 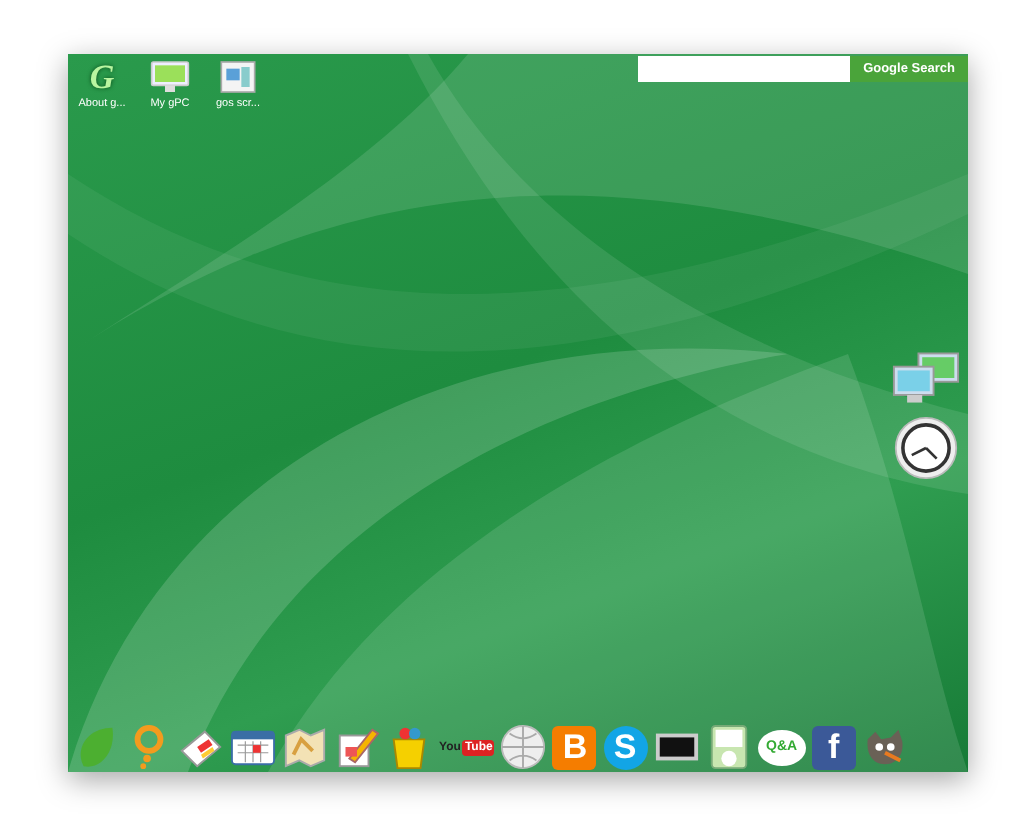 What do you see at coordinates (238, 77) in the screenshot?
I see `screenshot-icon` at bounding box center [238, 77].